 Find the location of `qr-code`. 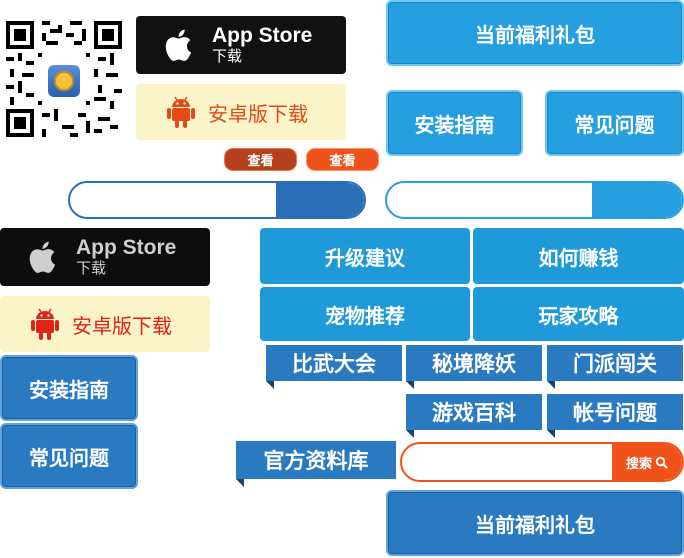

qr-code is located at coordinates (64, 79).